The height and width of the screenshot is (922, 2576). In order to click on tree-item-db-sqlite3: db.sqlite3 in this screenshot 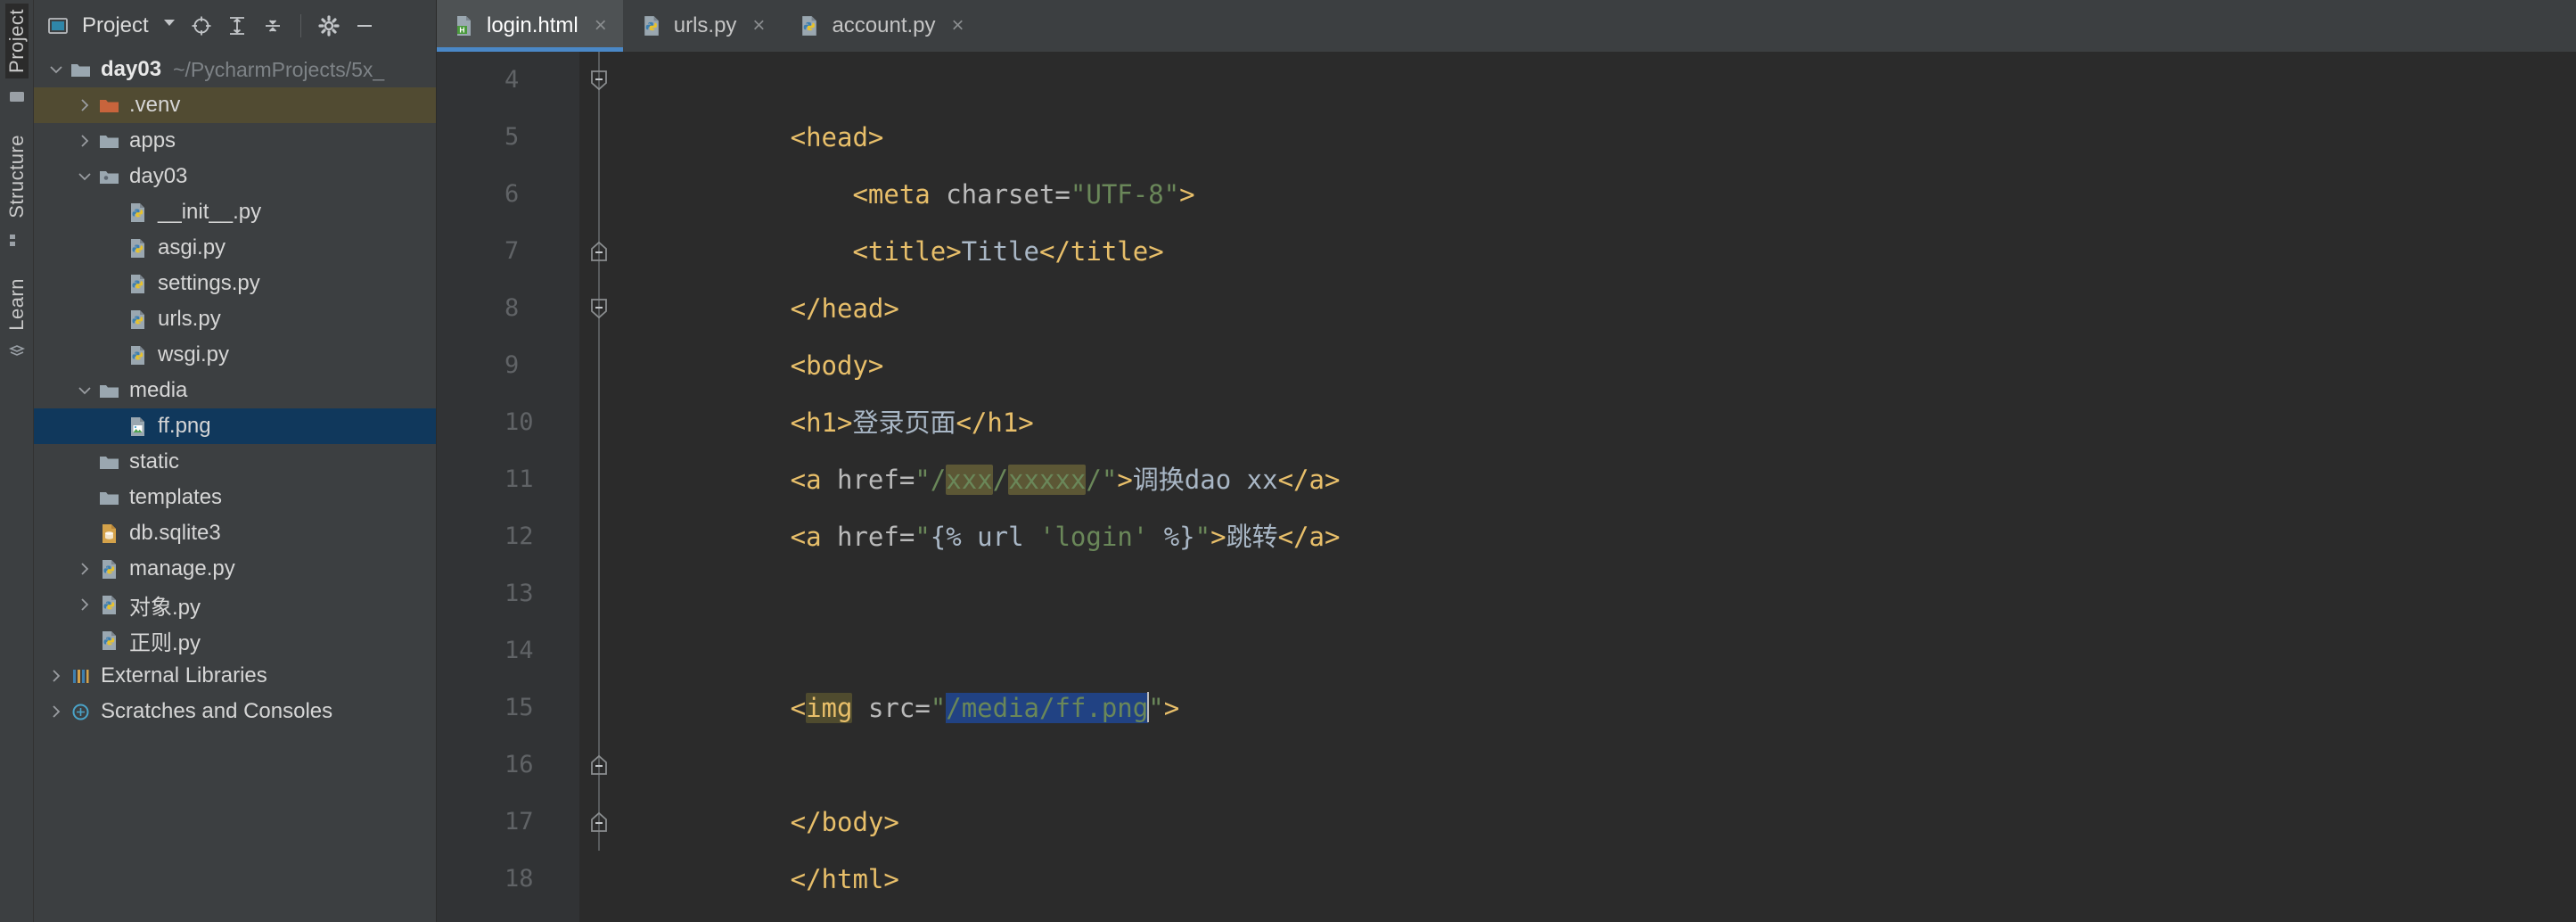, I will do `click(235, 533)`.